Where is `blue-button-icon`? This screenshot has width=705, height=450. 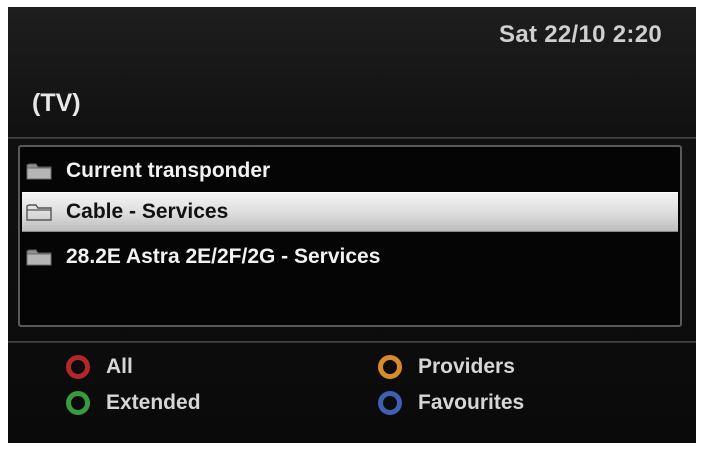
blue-button-icon is located at coordinates (390, 403).